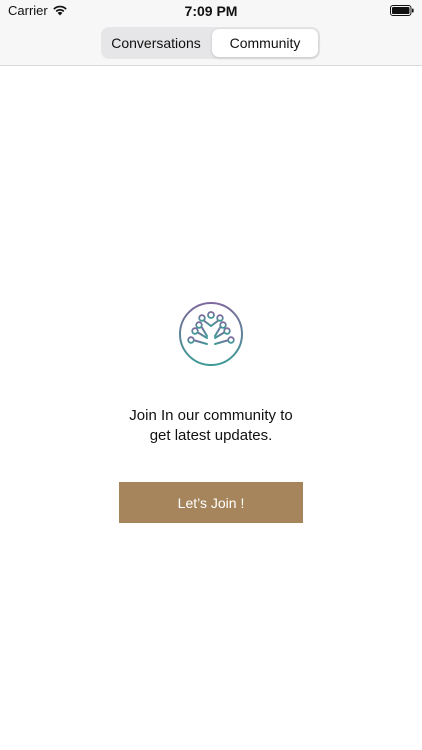 This screenshot has width=422, height=750. Describe the element at coordinates (265, 43) in the screenshot. I see `segment-community: Community` at that location.